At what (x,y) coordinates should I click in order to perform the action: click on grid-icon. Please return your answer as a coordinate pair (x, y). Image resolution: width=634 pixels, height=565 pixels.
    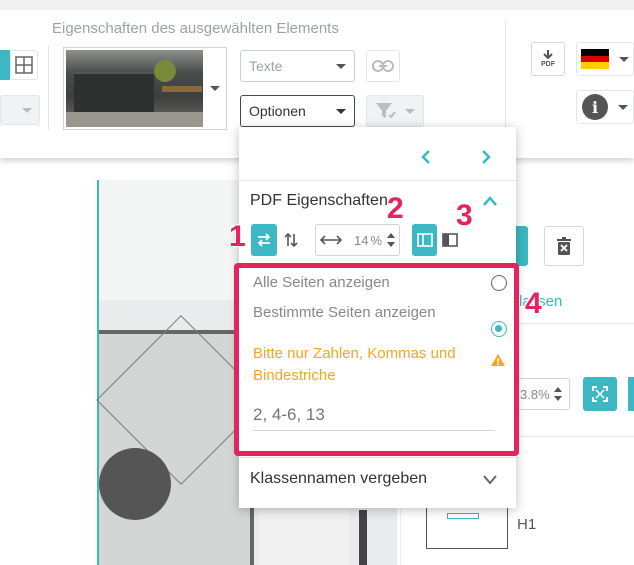
    Looking at the image, I should click on (24, 65).